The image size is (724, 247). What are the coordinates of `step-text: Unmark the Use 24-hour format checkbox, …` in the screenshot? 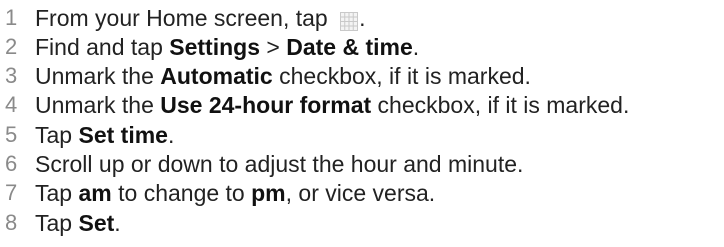 It's located at (332, 105).